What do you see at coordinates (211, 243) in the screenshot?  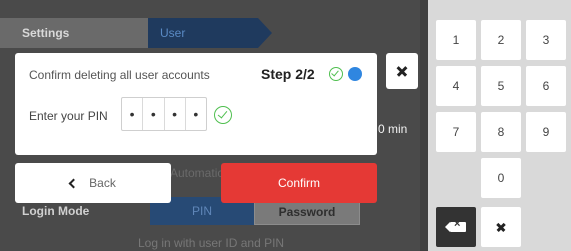 I see `login-mode-hint: Log in with user ID and PIN` at bounding box center [211, 243].